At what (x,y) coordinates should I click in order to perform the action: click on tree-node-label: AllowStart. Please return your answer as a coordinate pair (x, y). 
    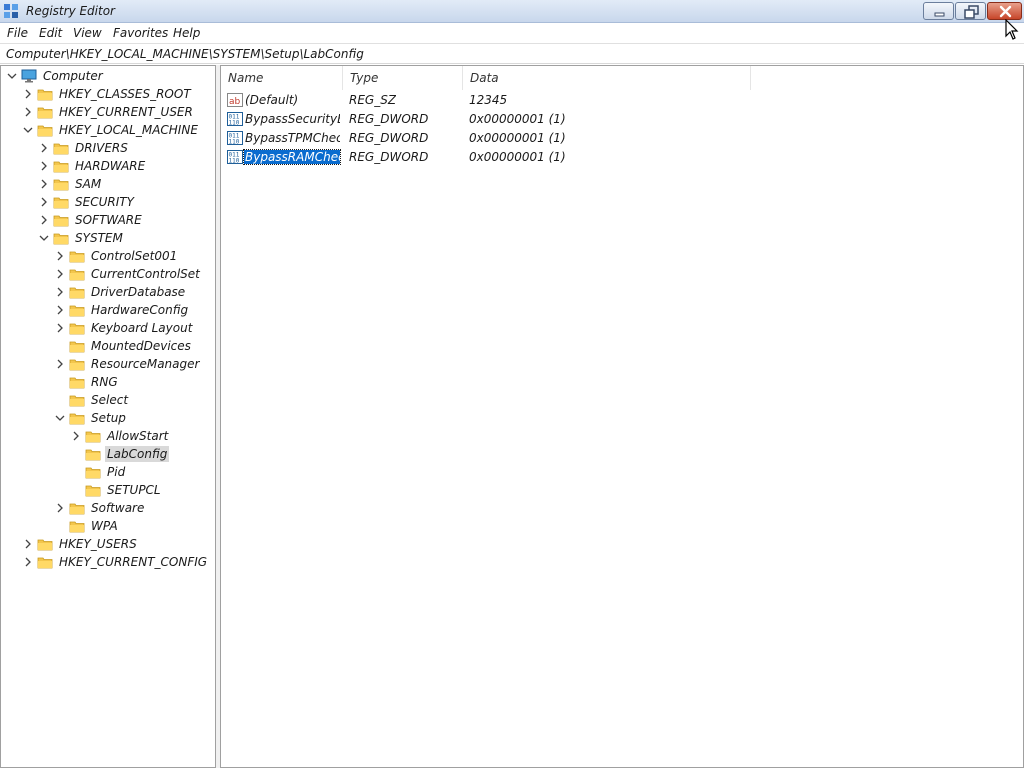
    Looking at the image, I should click on (138, 436).